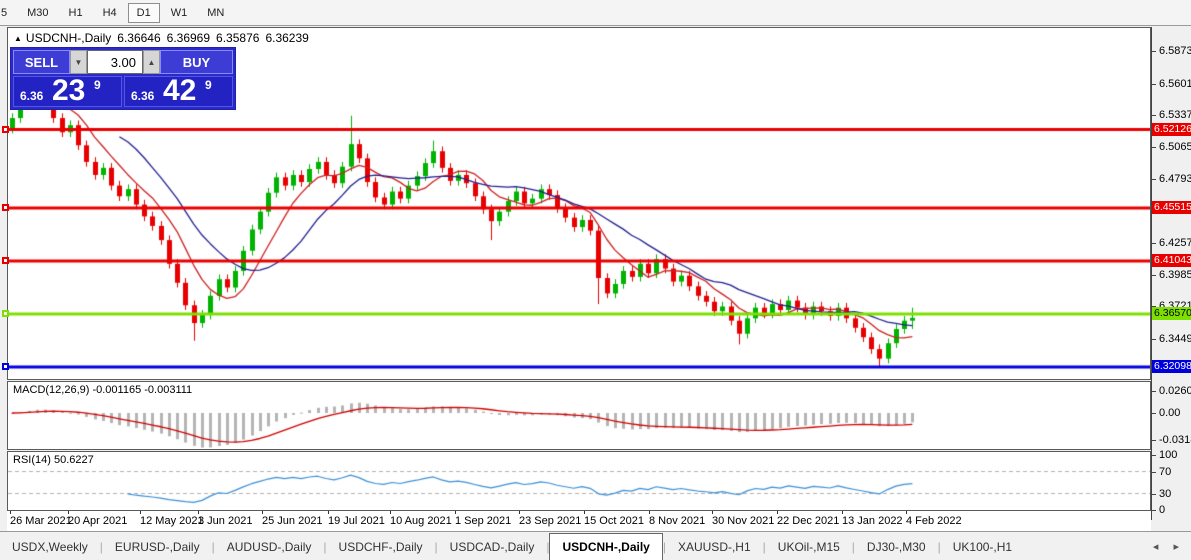  What do you see at coordinates (550, 521) in the screenshot?
I see `date-axis-label: 23 Sep 2021` at bounding box center [550, 521].